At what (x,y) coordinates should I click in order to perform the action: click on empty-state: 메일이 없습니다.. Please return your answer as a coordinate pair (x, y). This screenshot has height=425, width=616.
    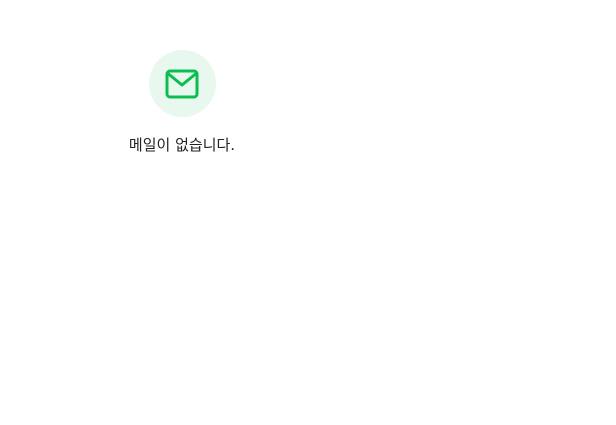
    Looking at the image, I should click on (182, 102).